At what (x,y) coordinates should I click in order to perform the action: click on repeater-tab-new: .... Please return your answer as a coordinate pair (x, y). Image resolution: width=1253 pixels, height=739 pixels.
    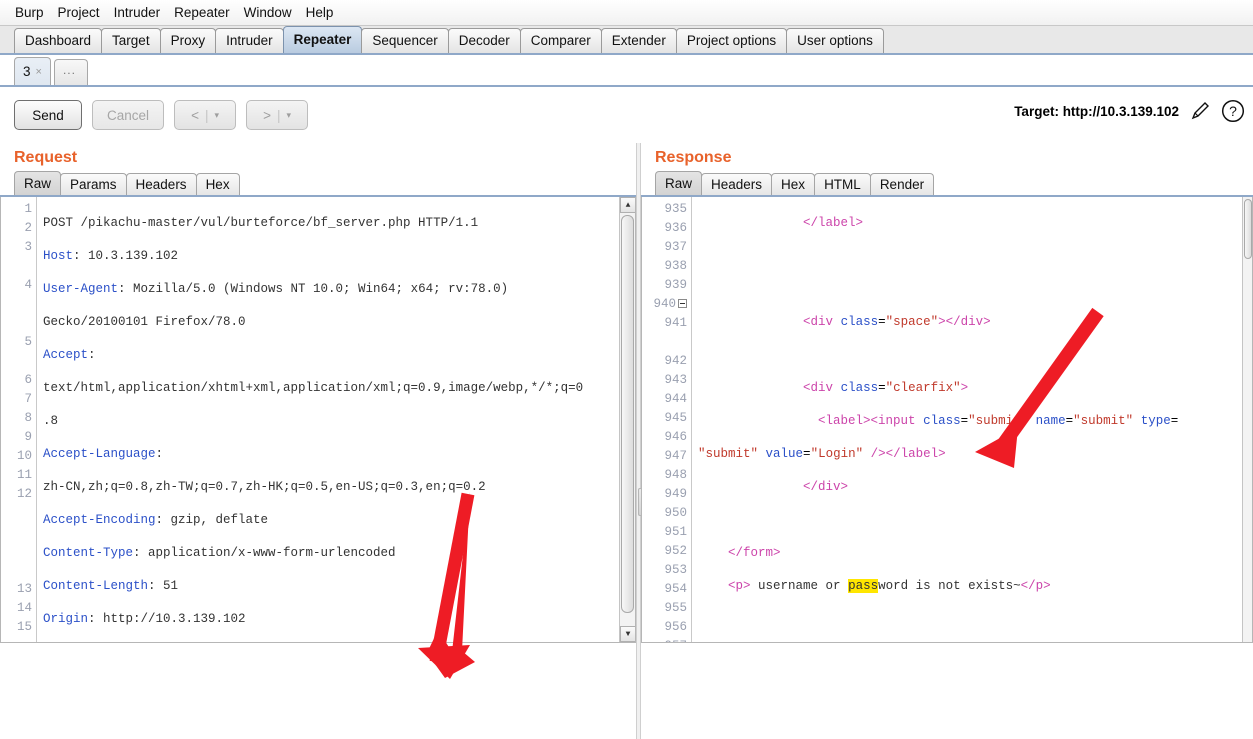
    Looking at the image, I should click on (70, 72).